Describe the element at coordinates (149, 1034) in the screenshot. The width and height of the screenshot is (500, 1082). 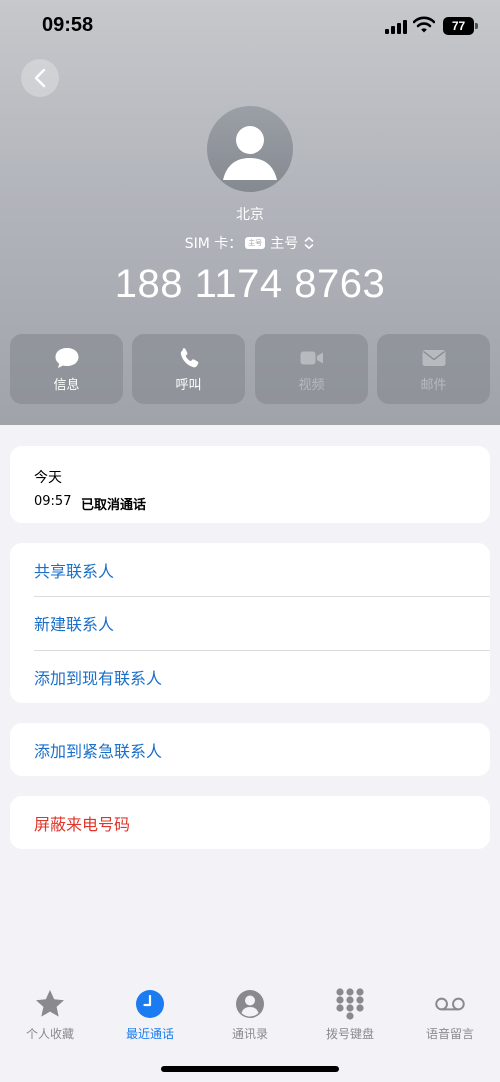
I see `tab-recents-label: 最近通话` at that location.